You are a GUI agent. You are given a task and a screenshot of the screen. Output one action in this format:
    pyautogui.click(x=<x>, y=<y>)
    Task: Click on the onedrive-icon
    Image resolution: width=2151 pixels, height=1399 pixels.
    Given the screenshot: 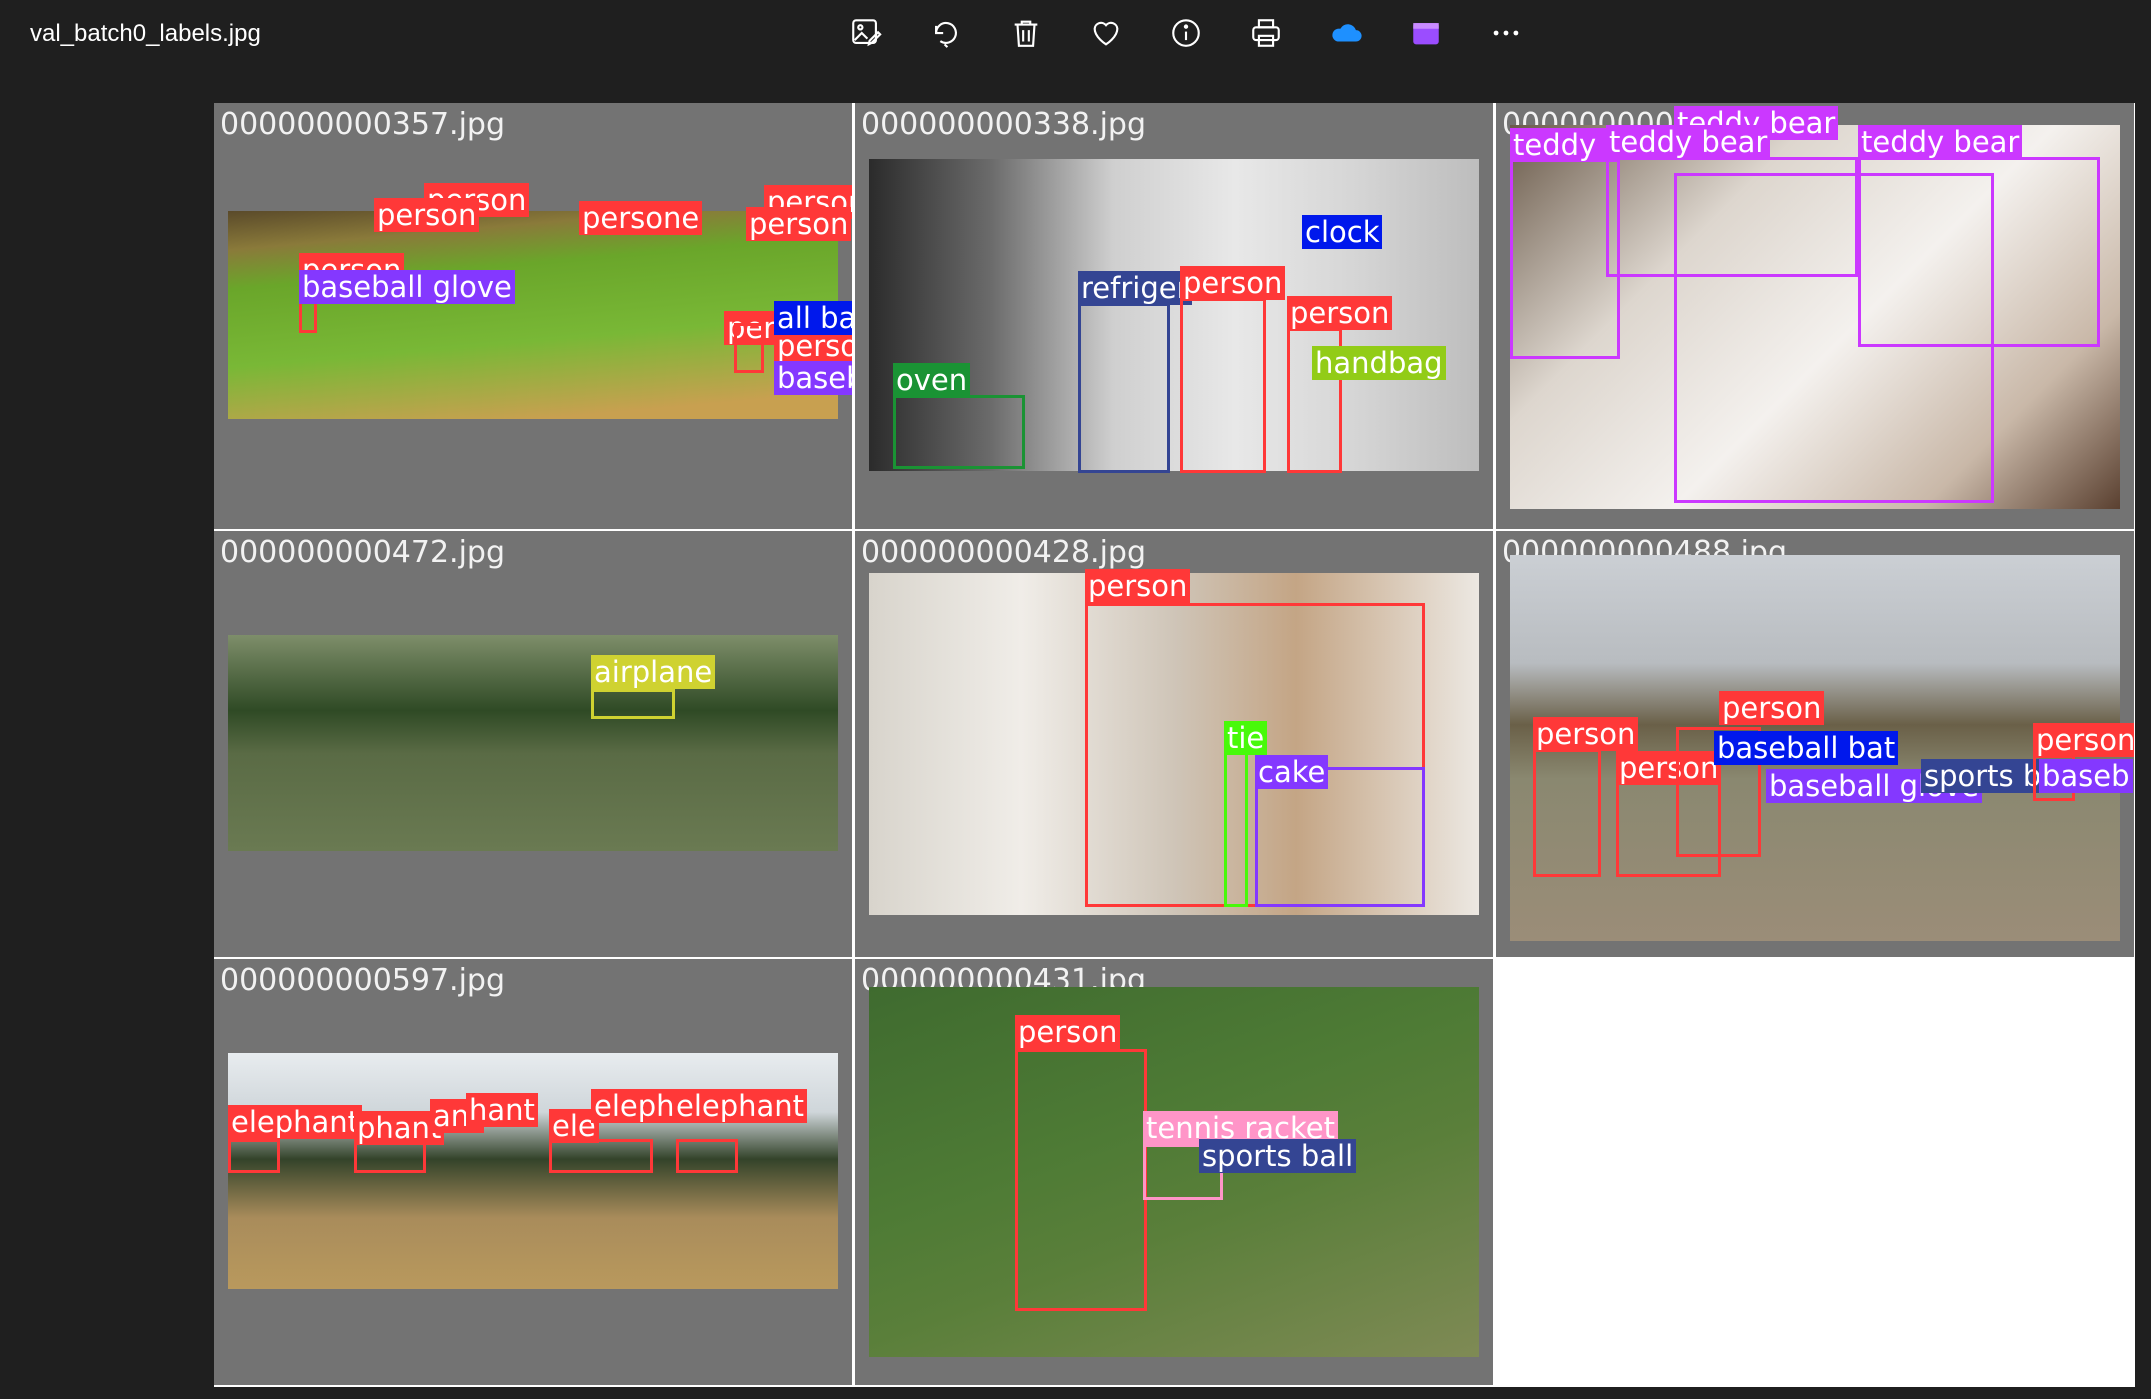 What is the action you would take?
    pyautogui.click(x=1347, y=33)
    